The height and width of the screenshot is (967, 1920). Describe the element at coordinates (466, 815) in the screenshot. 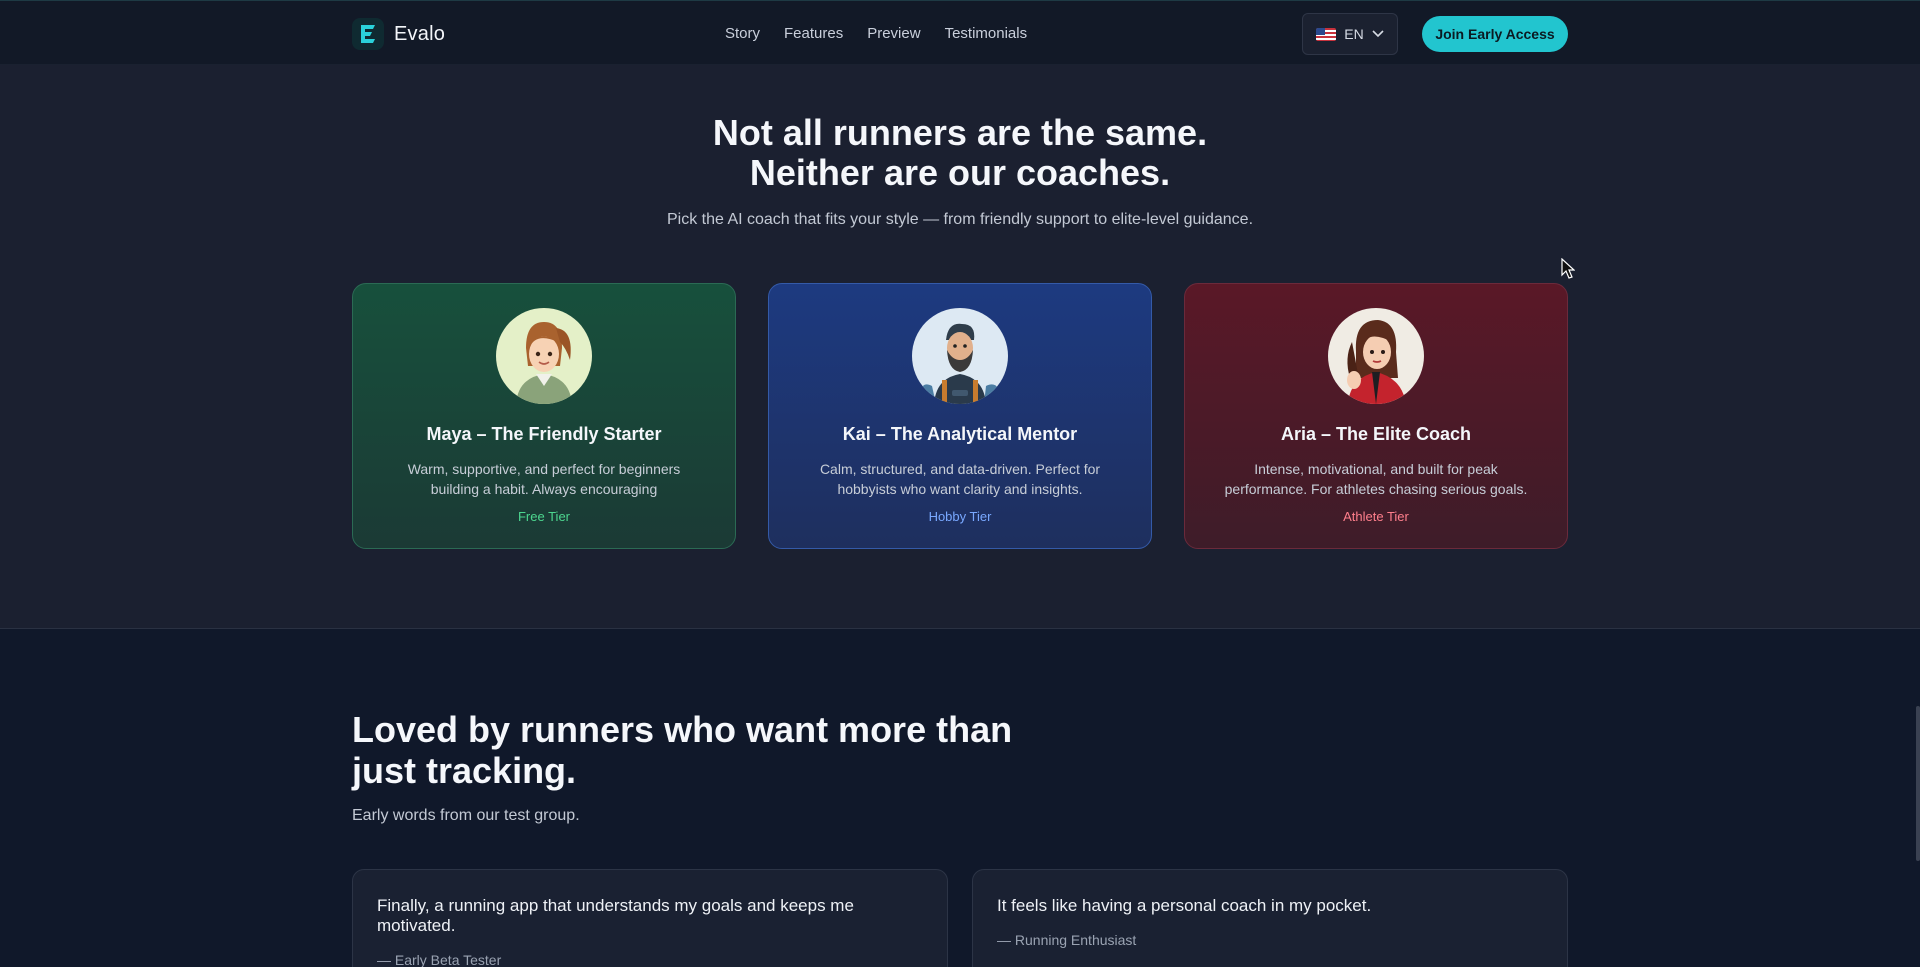

I see `testimonials-subtitle: Early words from our test group.` at that location.